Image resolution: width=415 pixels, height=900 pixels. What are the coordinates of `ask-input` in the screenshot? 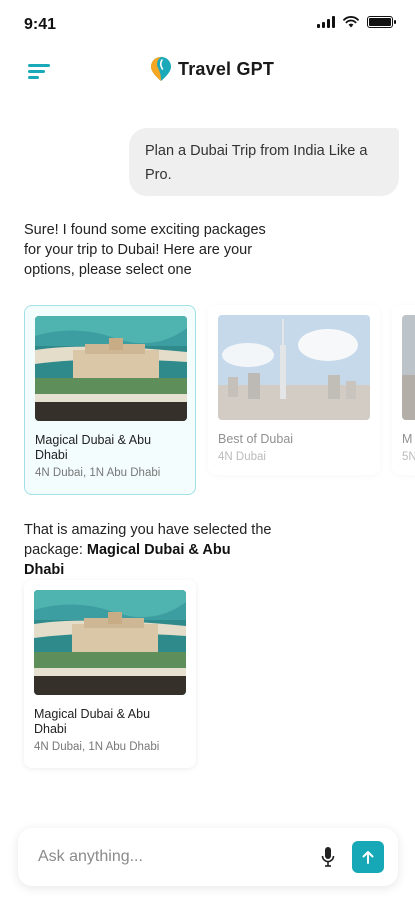 It's located at (173, 857).